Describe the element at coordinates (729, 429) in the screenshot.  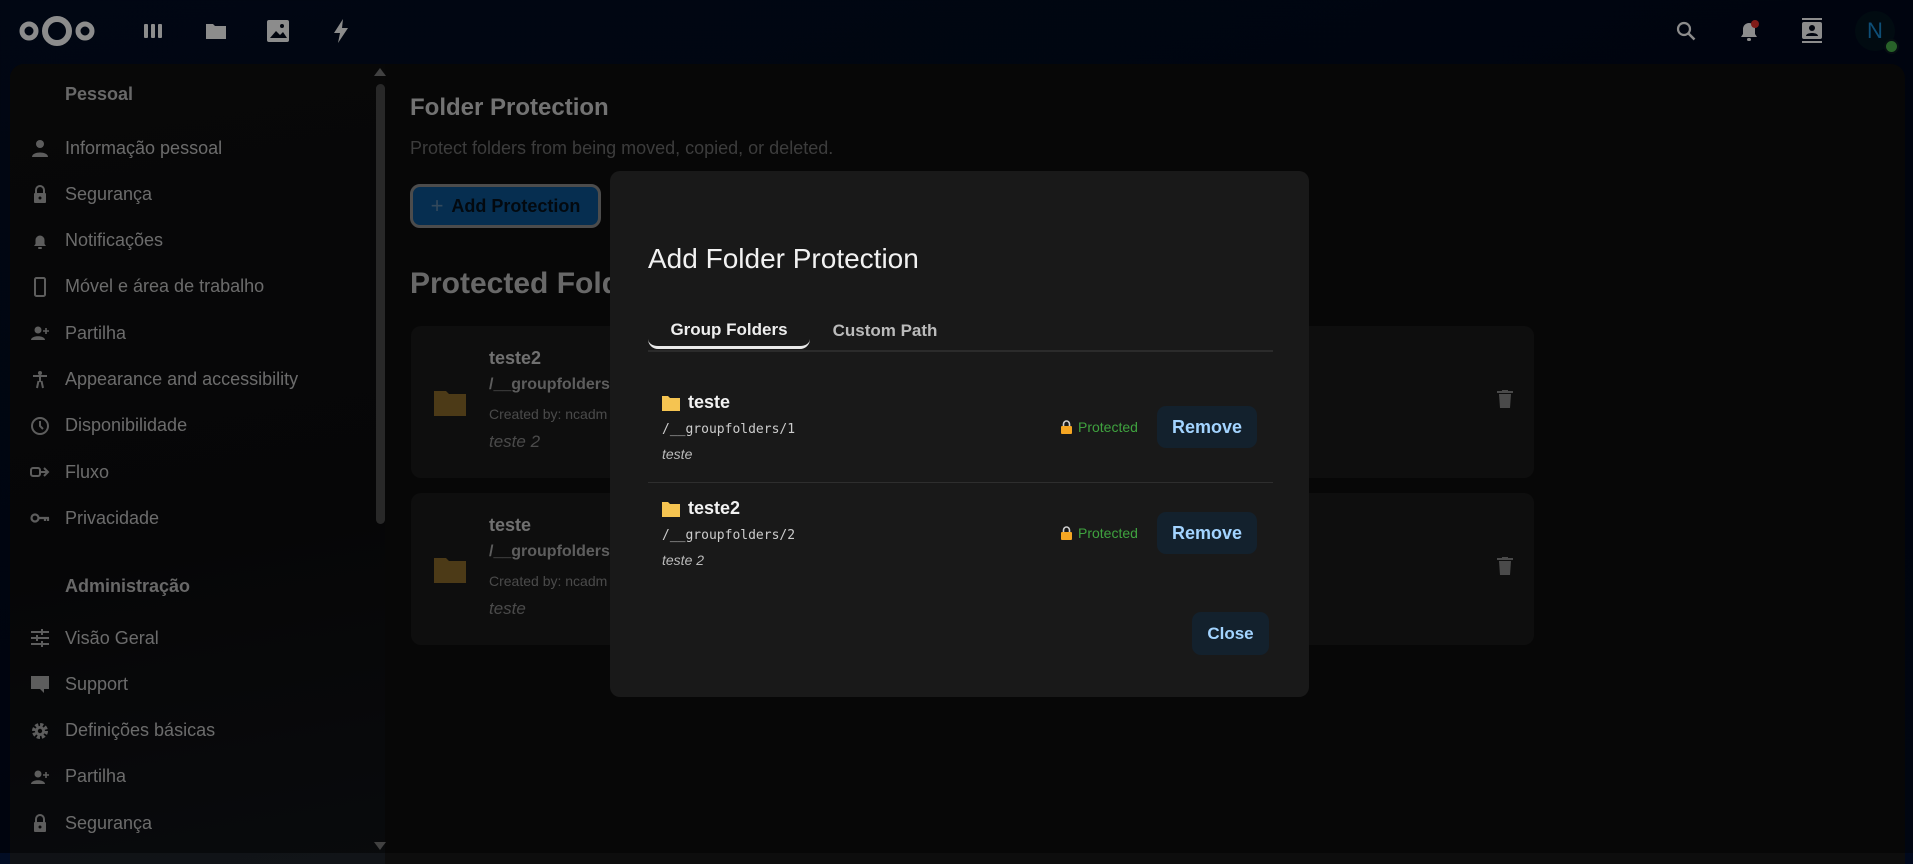
I see `item-path: /__groupfolders/1` at that location.